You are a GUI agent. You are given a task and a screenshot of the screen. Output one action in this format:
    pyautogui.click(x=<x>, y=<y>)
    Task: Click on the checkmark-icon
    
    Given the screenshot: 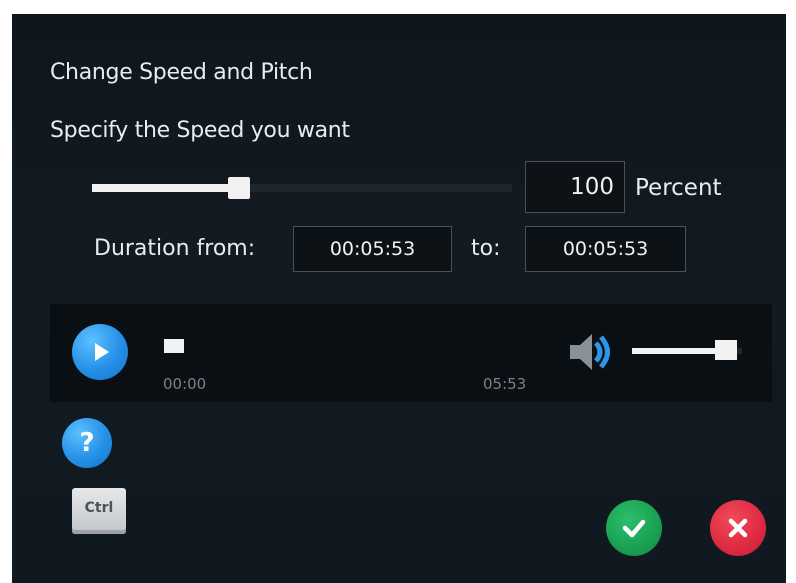 What is the action you would take?
    pyautogui.click(x=634, y=528)
    